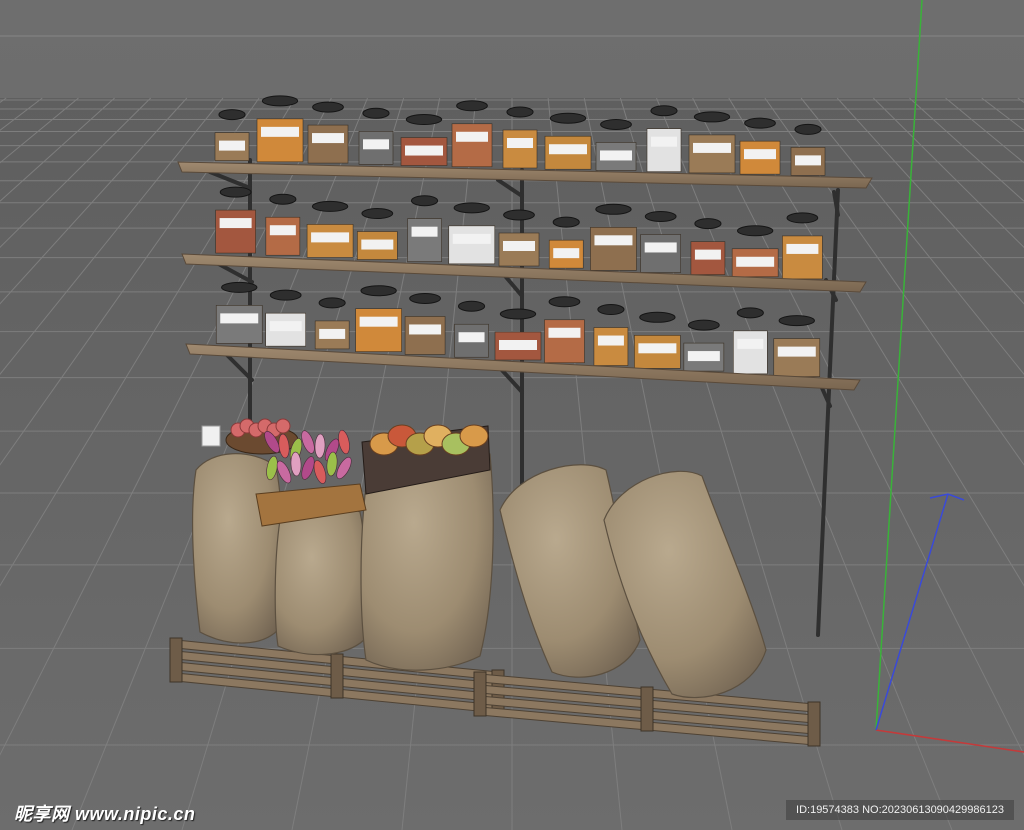 The height and width of the screenshot is (830, 1024). Describe the element at coordinates (105, 814) in the screenshot. I see `watermark-site: 昵享网 www.nipic.cn` at that location.